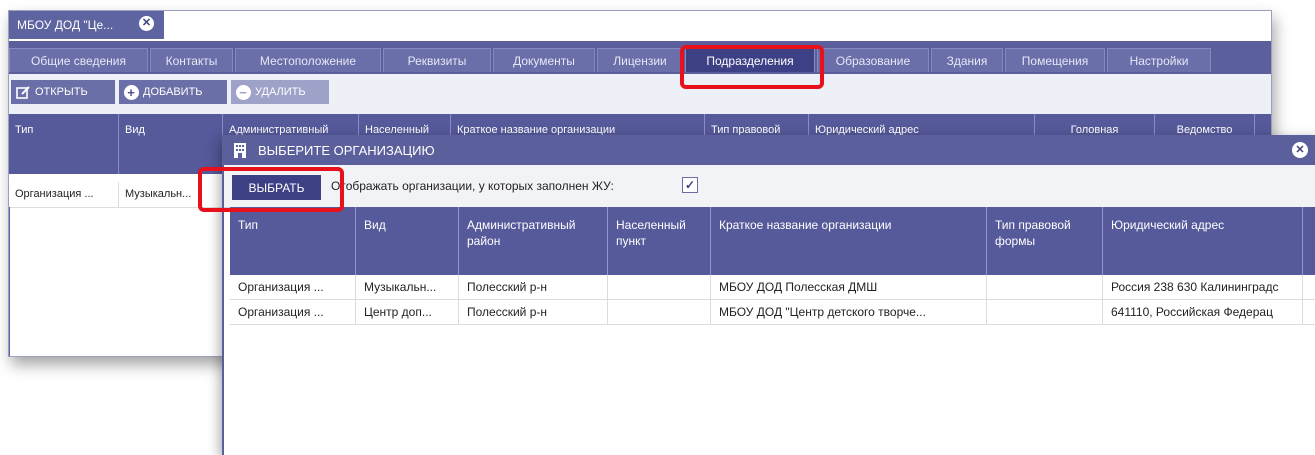  I want to click on divider, so click(9, 281).